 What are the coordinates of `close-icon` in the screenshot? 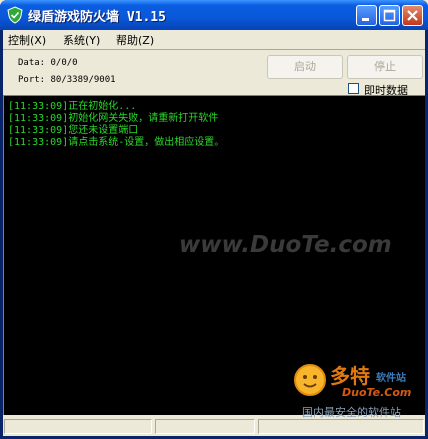 It's located at (412, 15).